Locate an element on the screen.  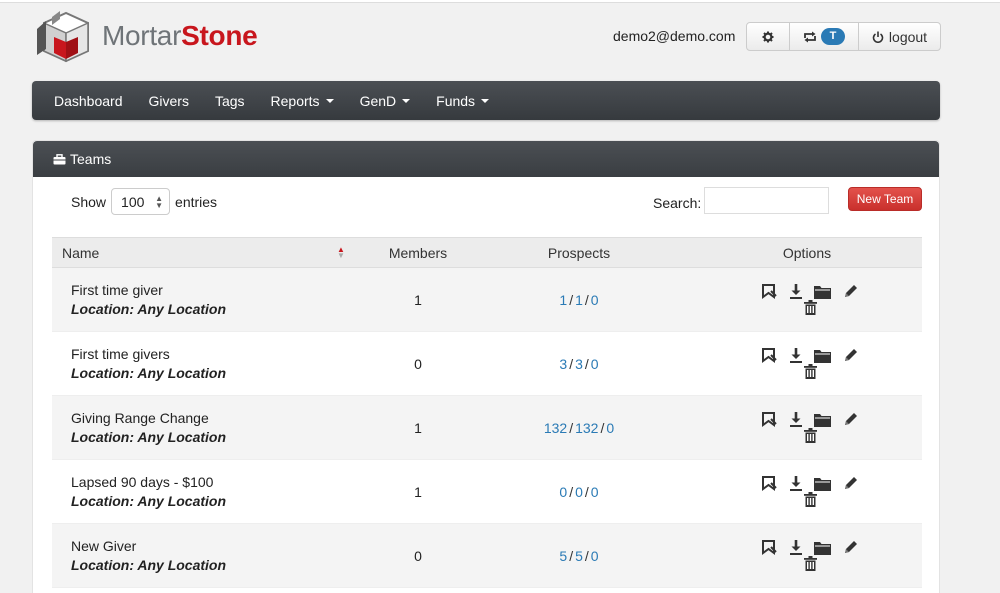
mortarstone-logo: MortarStone is located at coordinates (146, 36).